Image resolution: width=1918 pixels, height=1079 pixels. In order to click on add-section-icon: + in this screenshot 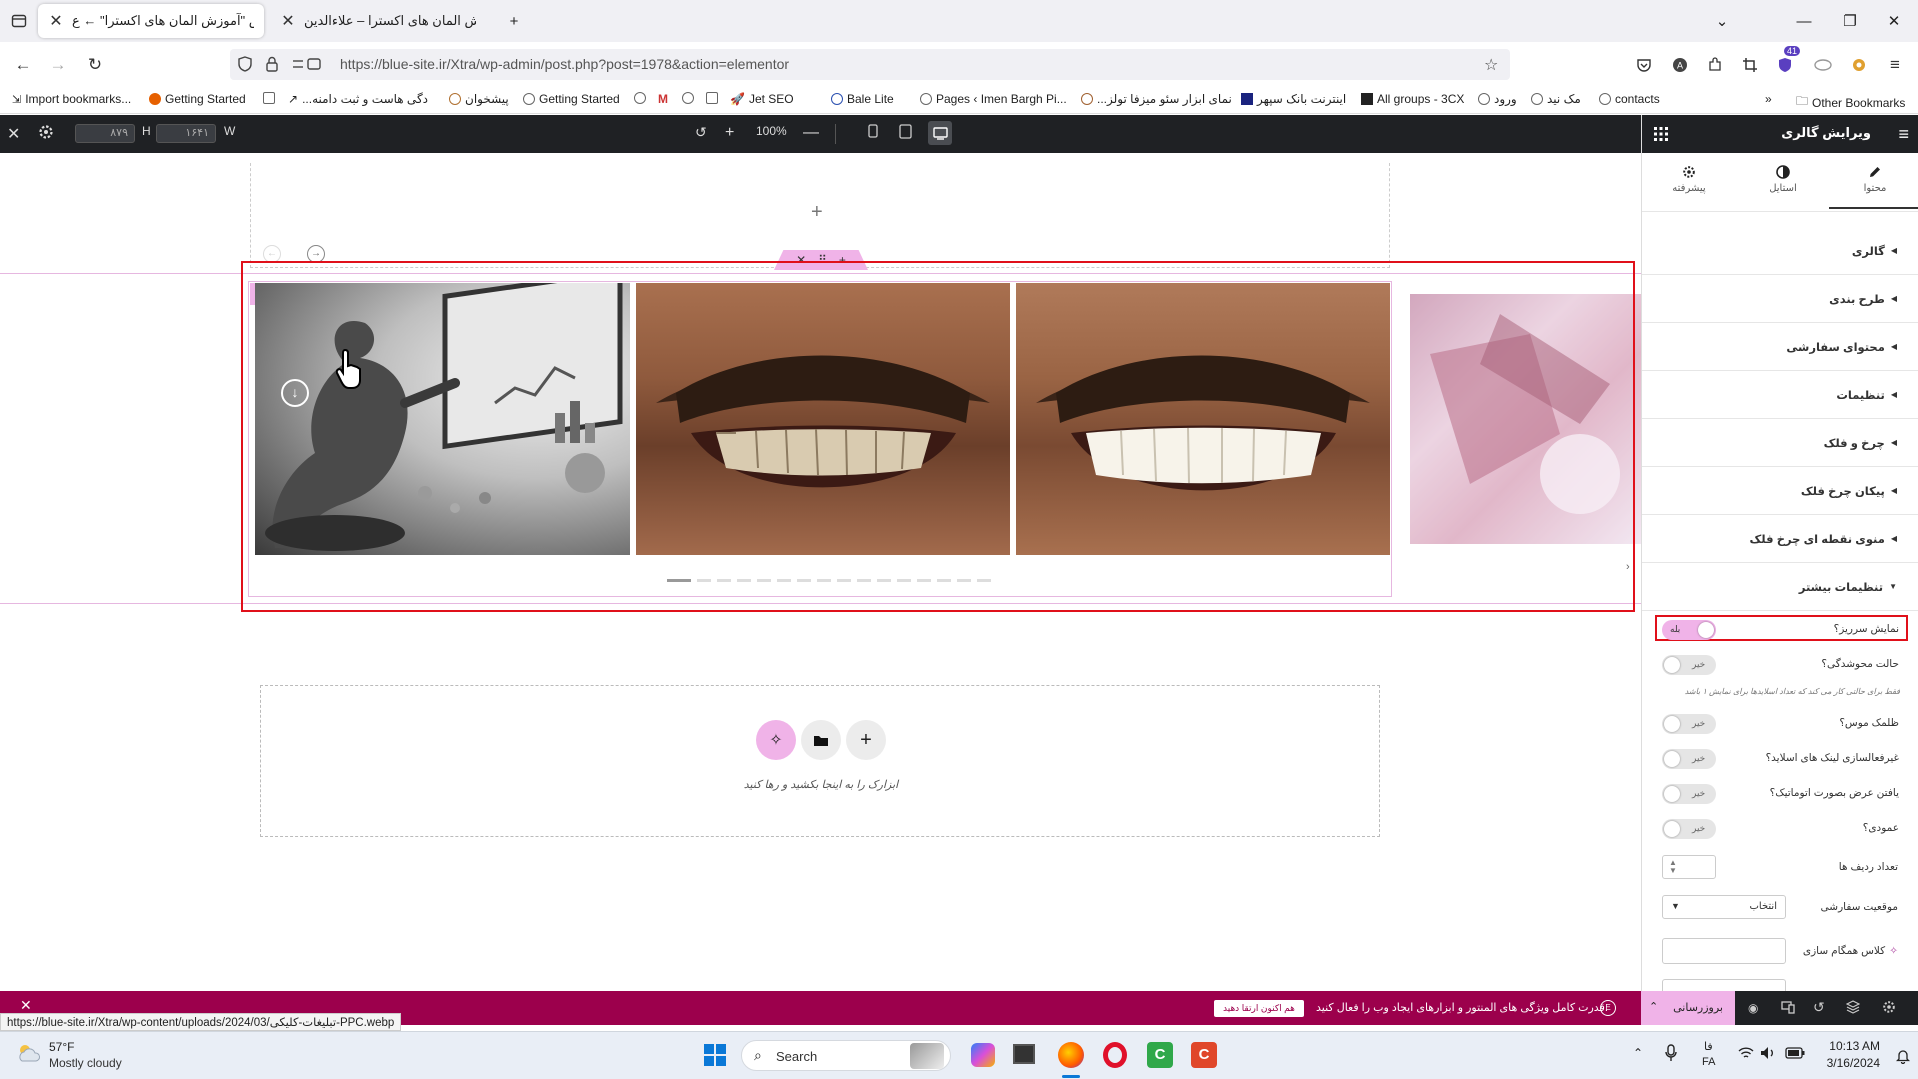, I will do `click(817, 212)`.